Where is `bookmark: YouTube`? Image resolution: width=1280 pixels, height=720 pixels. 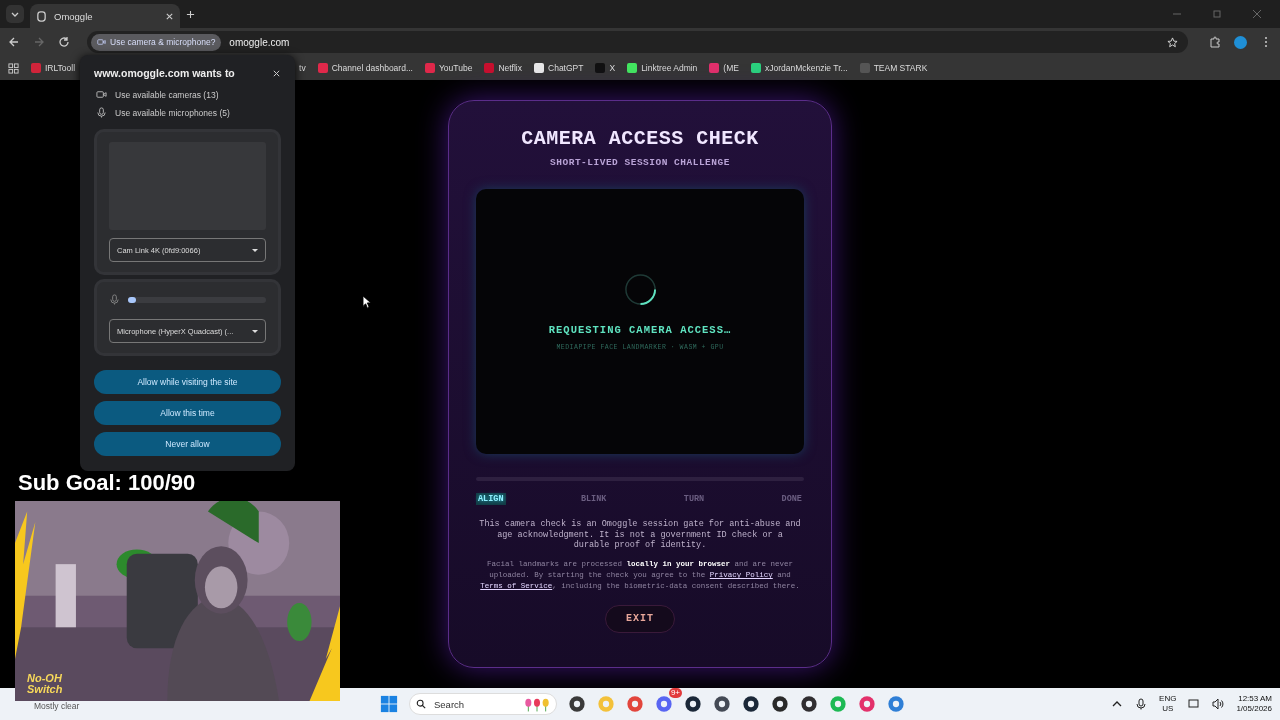 bookmark: YouTube is located at coordinates (449, 68).